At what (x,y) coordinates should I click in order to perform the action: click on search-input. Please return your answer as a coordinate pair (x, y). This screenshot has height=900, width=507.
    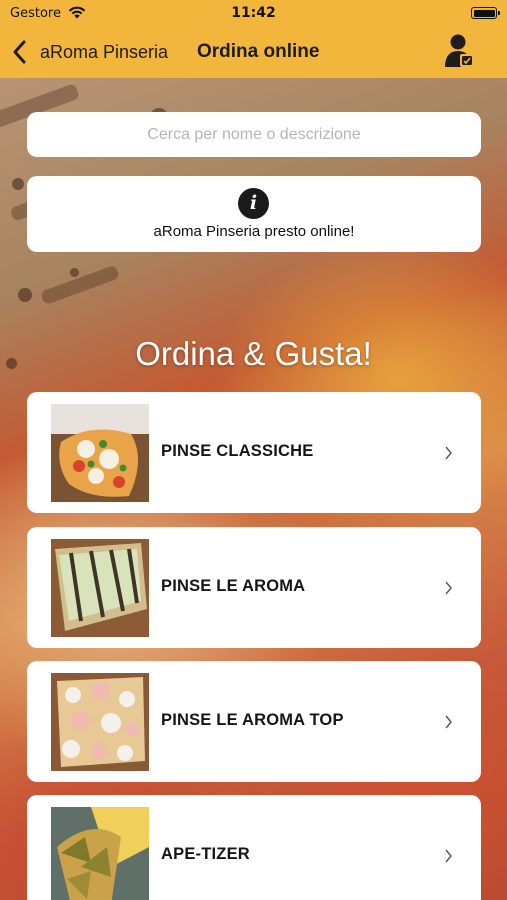
    Looking at the image, I should click on (254, 134).